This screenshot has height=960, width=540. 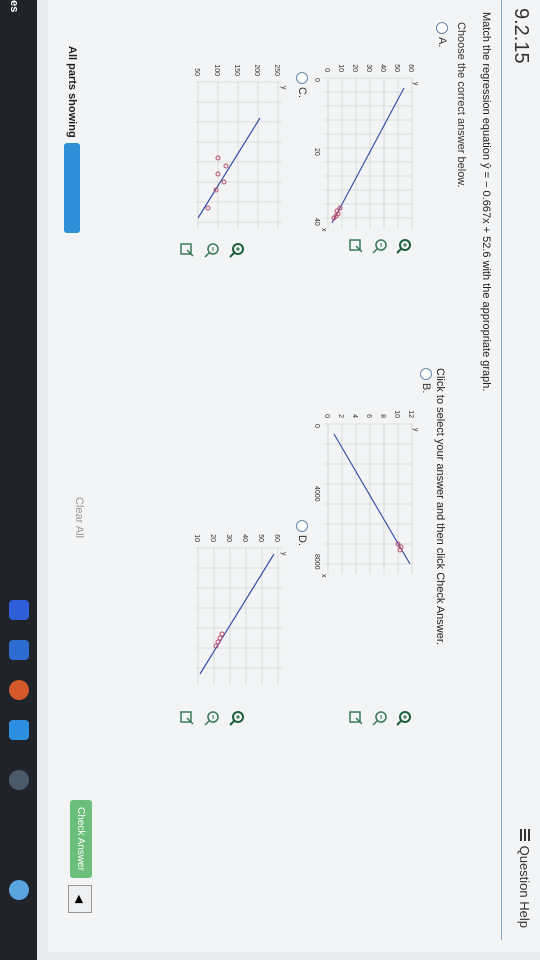 What do you see at coordinates (368, 416) in the screenshot?
I see `y-tick: 6` at bounding box center [368, 416].